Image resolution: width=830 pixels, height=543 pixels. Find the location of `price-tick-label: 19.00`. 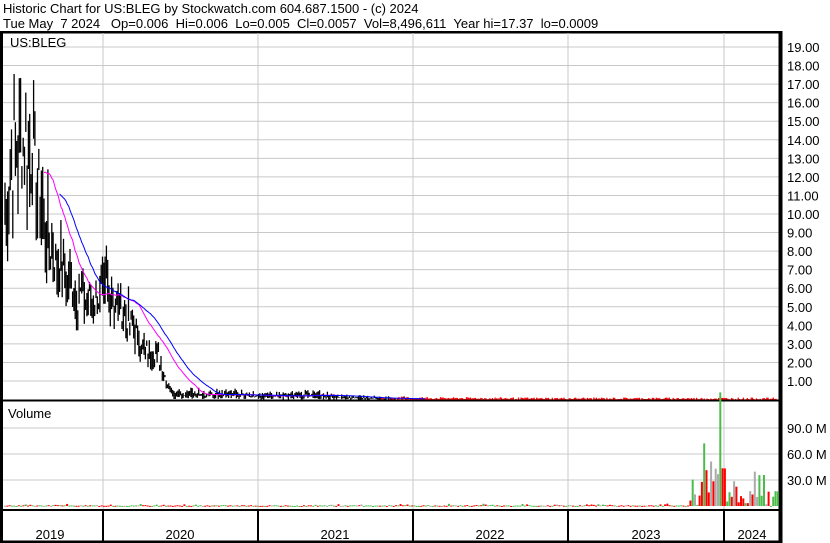

price-tick-label: 19.00 is located at coordinates (803, 47).